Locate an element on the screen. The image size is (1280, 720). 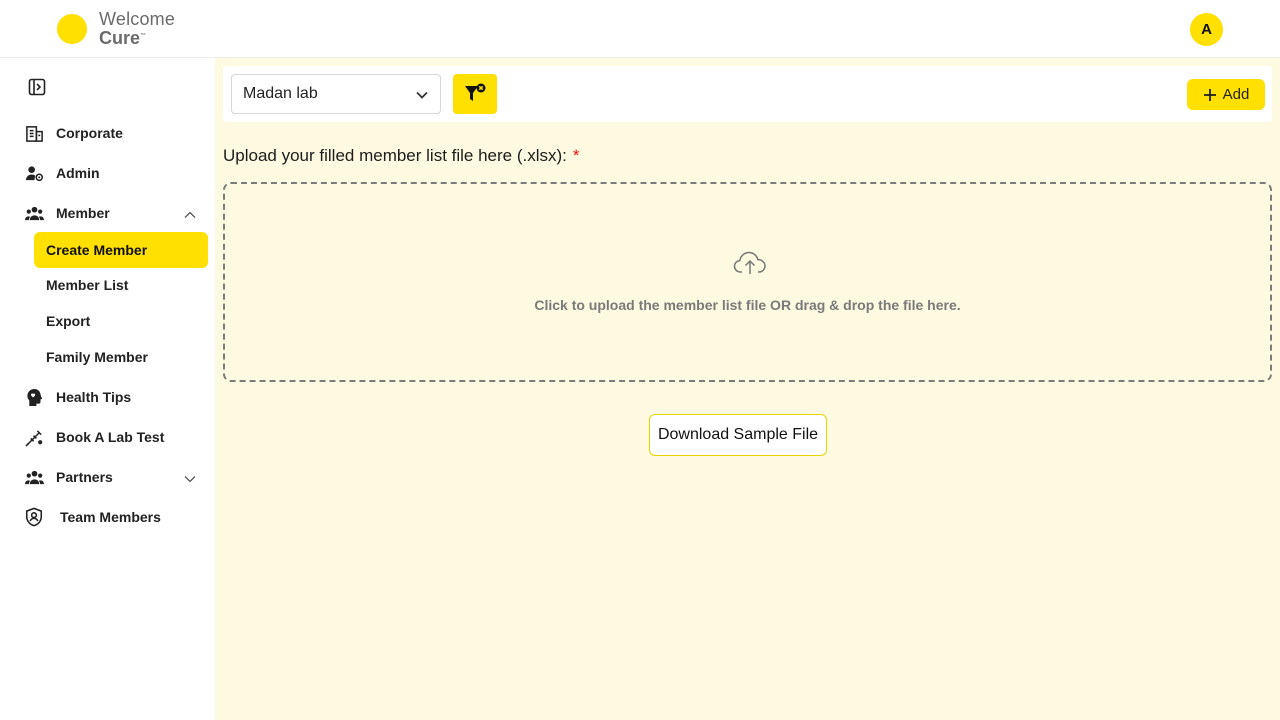
chevron-up-icon is located at coordinates (190, 215).